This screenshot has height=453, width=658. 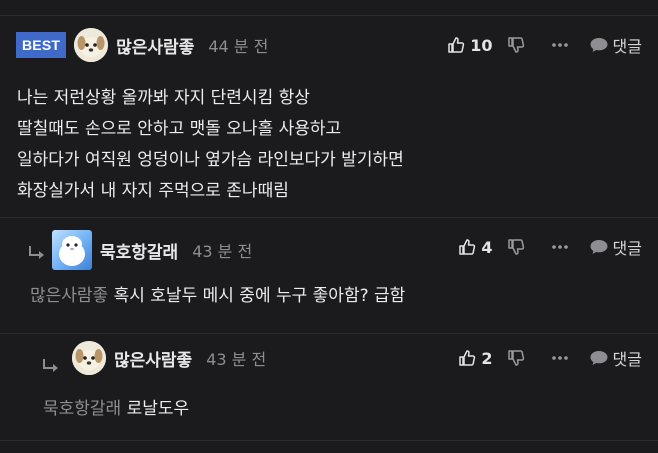 I want to click on comment-text: 로날도우, so click(x=158, y=409).